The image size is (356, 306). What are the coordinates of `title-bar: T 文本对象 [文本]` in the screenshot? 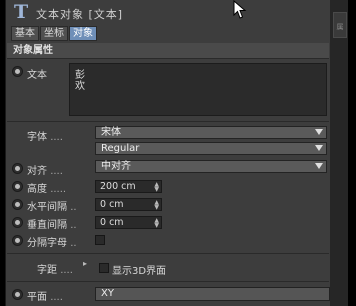 It's located at (168, 13).